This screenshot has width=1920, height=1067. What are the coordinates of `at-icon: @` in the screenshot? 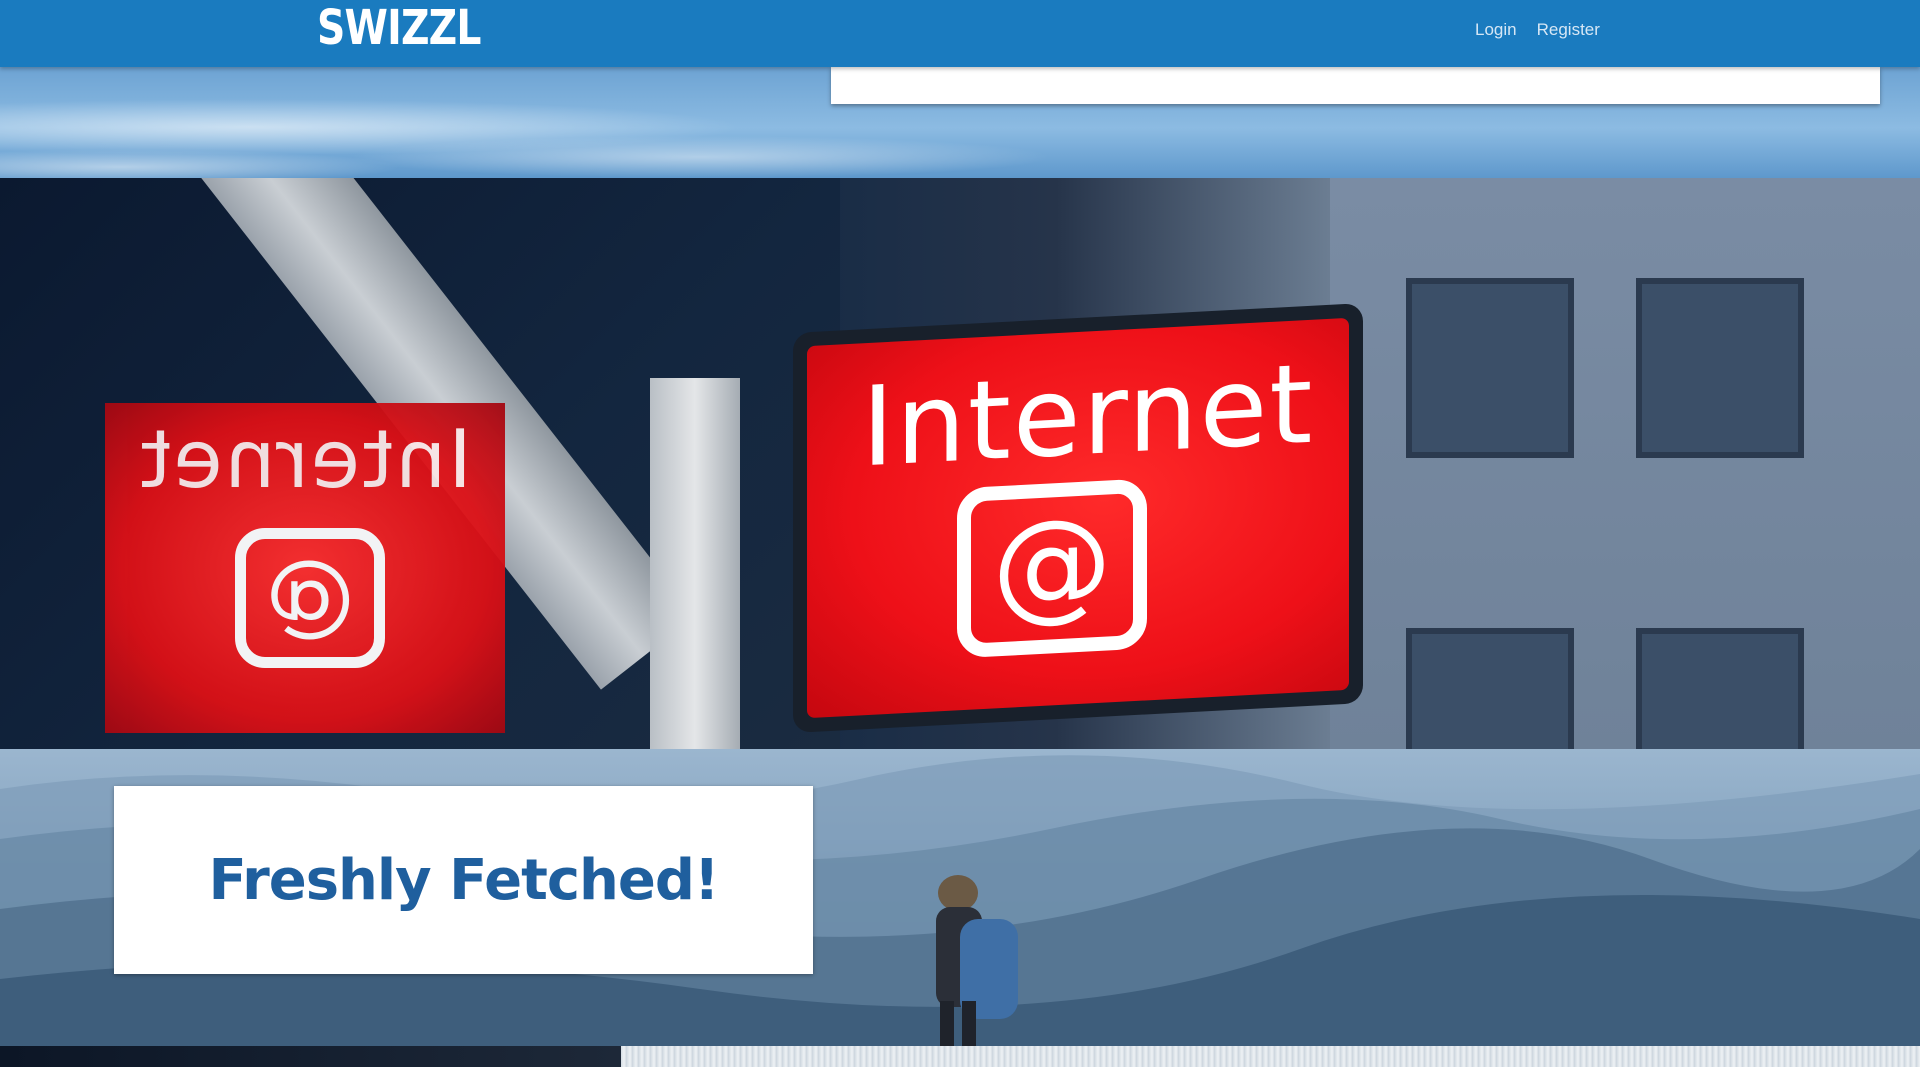 It's located at (1052, 568).